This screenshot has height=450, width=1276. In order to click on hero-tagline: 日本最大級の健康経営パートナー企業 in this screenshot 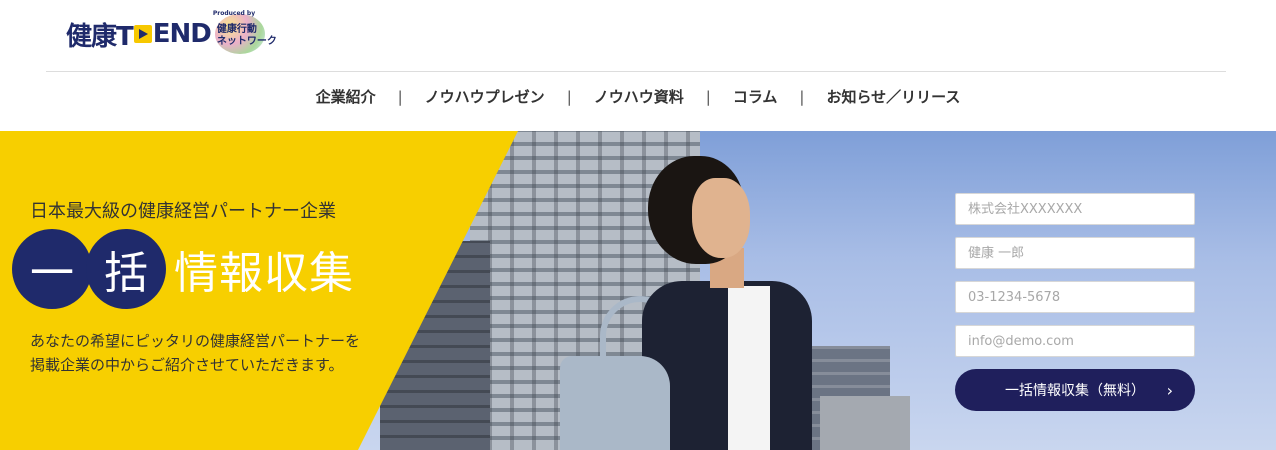, I will do `click(183, 211)`.